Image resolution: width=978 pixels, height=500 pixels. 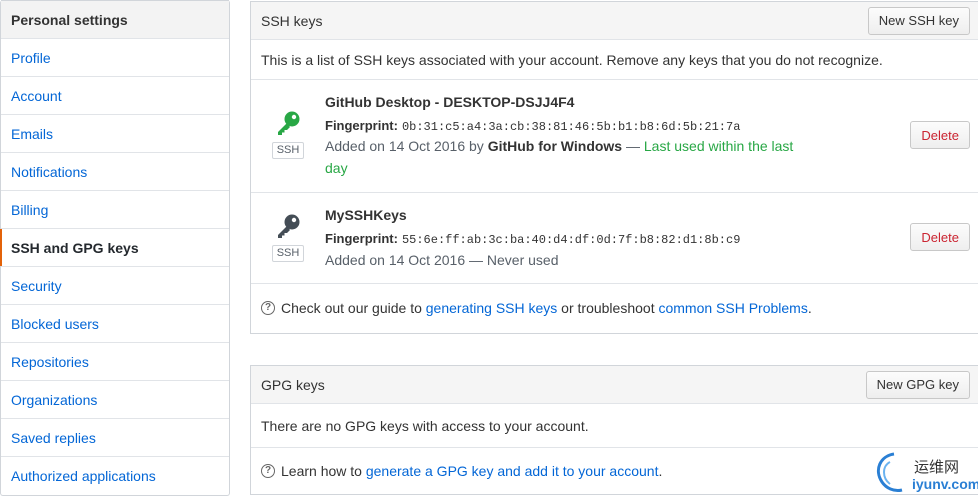 I want to click on sidebar-item-authorized-applications: Authorized applications, so click(x=115, y=476).